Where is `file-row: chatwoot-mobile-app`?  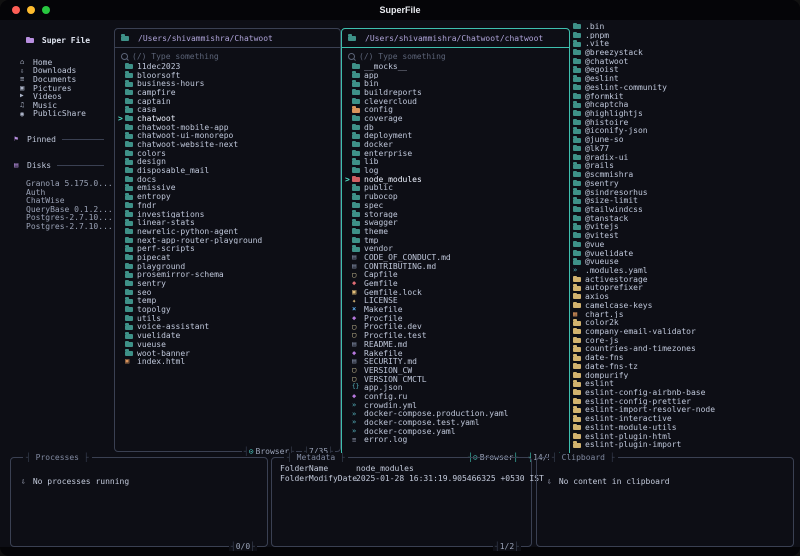
file-row: chatwoot-mobile-app is located at coordinates (228, 127).